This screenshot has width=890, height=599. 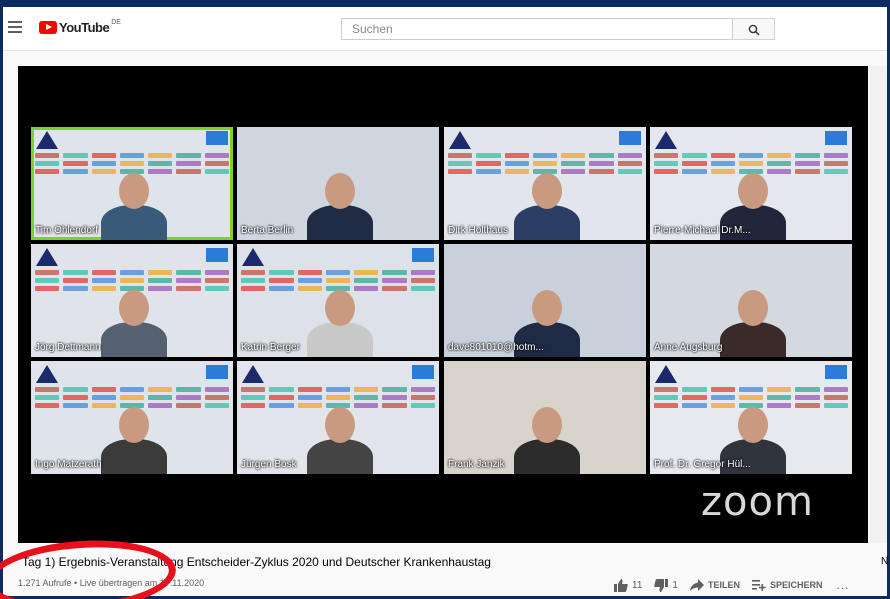 I want to click on like-count: 11, so click(x=637, y=585).